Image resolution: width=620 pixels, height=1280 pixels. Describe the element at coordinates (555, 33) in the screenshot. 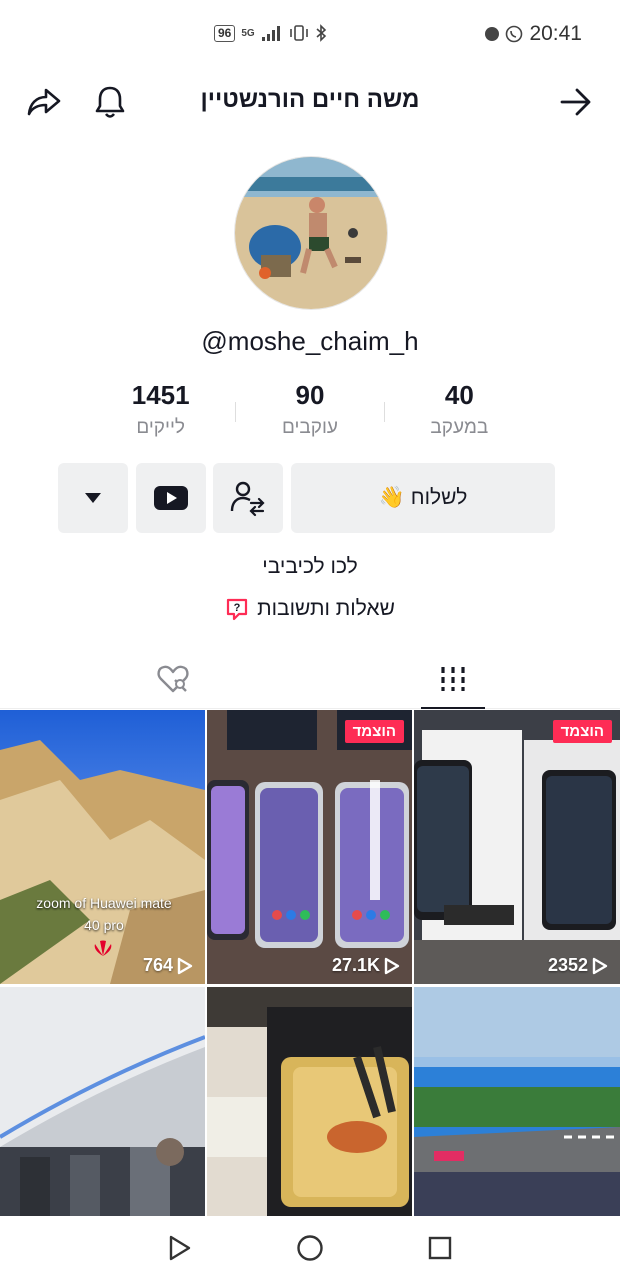

I see `clock: 20:41` at that location.